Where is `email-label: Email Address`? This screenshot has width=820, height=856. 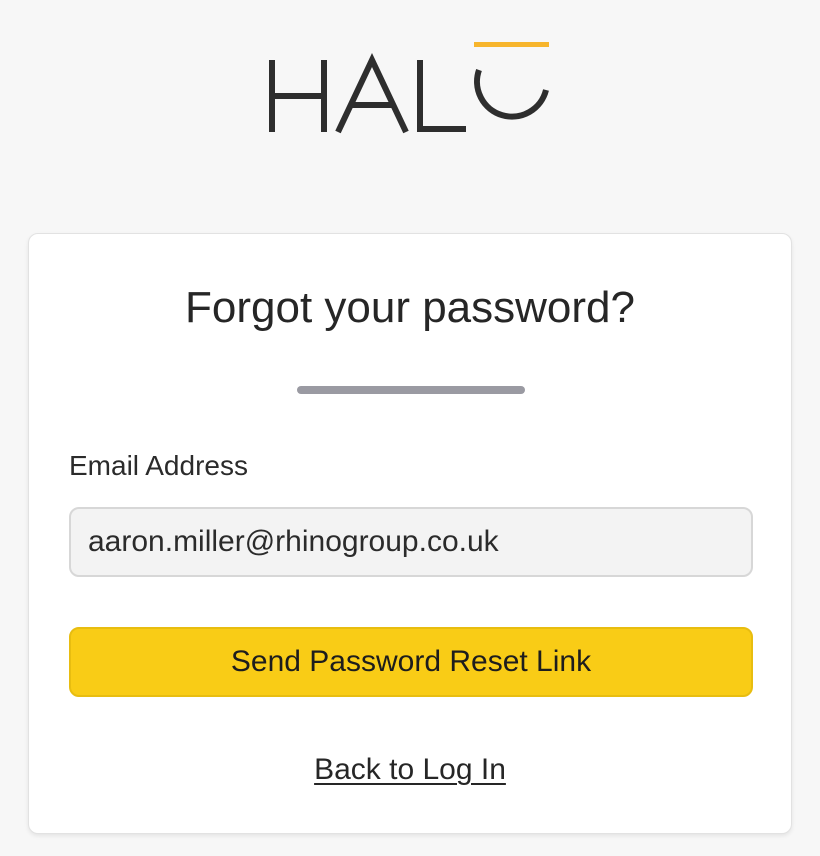
email-label: Email Address is located at coordinates (158, 465).